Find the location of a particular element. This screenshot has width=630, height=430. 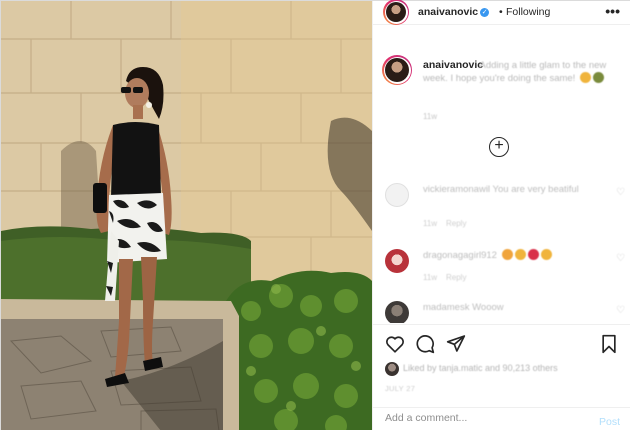

bookmark-icon is located at coordinates (609, 344).